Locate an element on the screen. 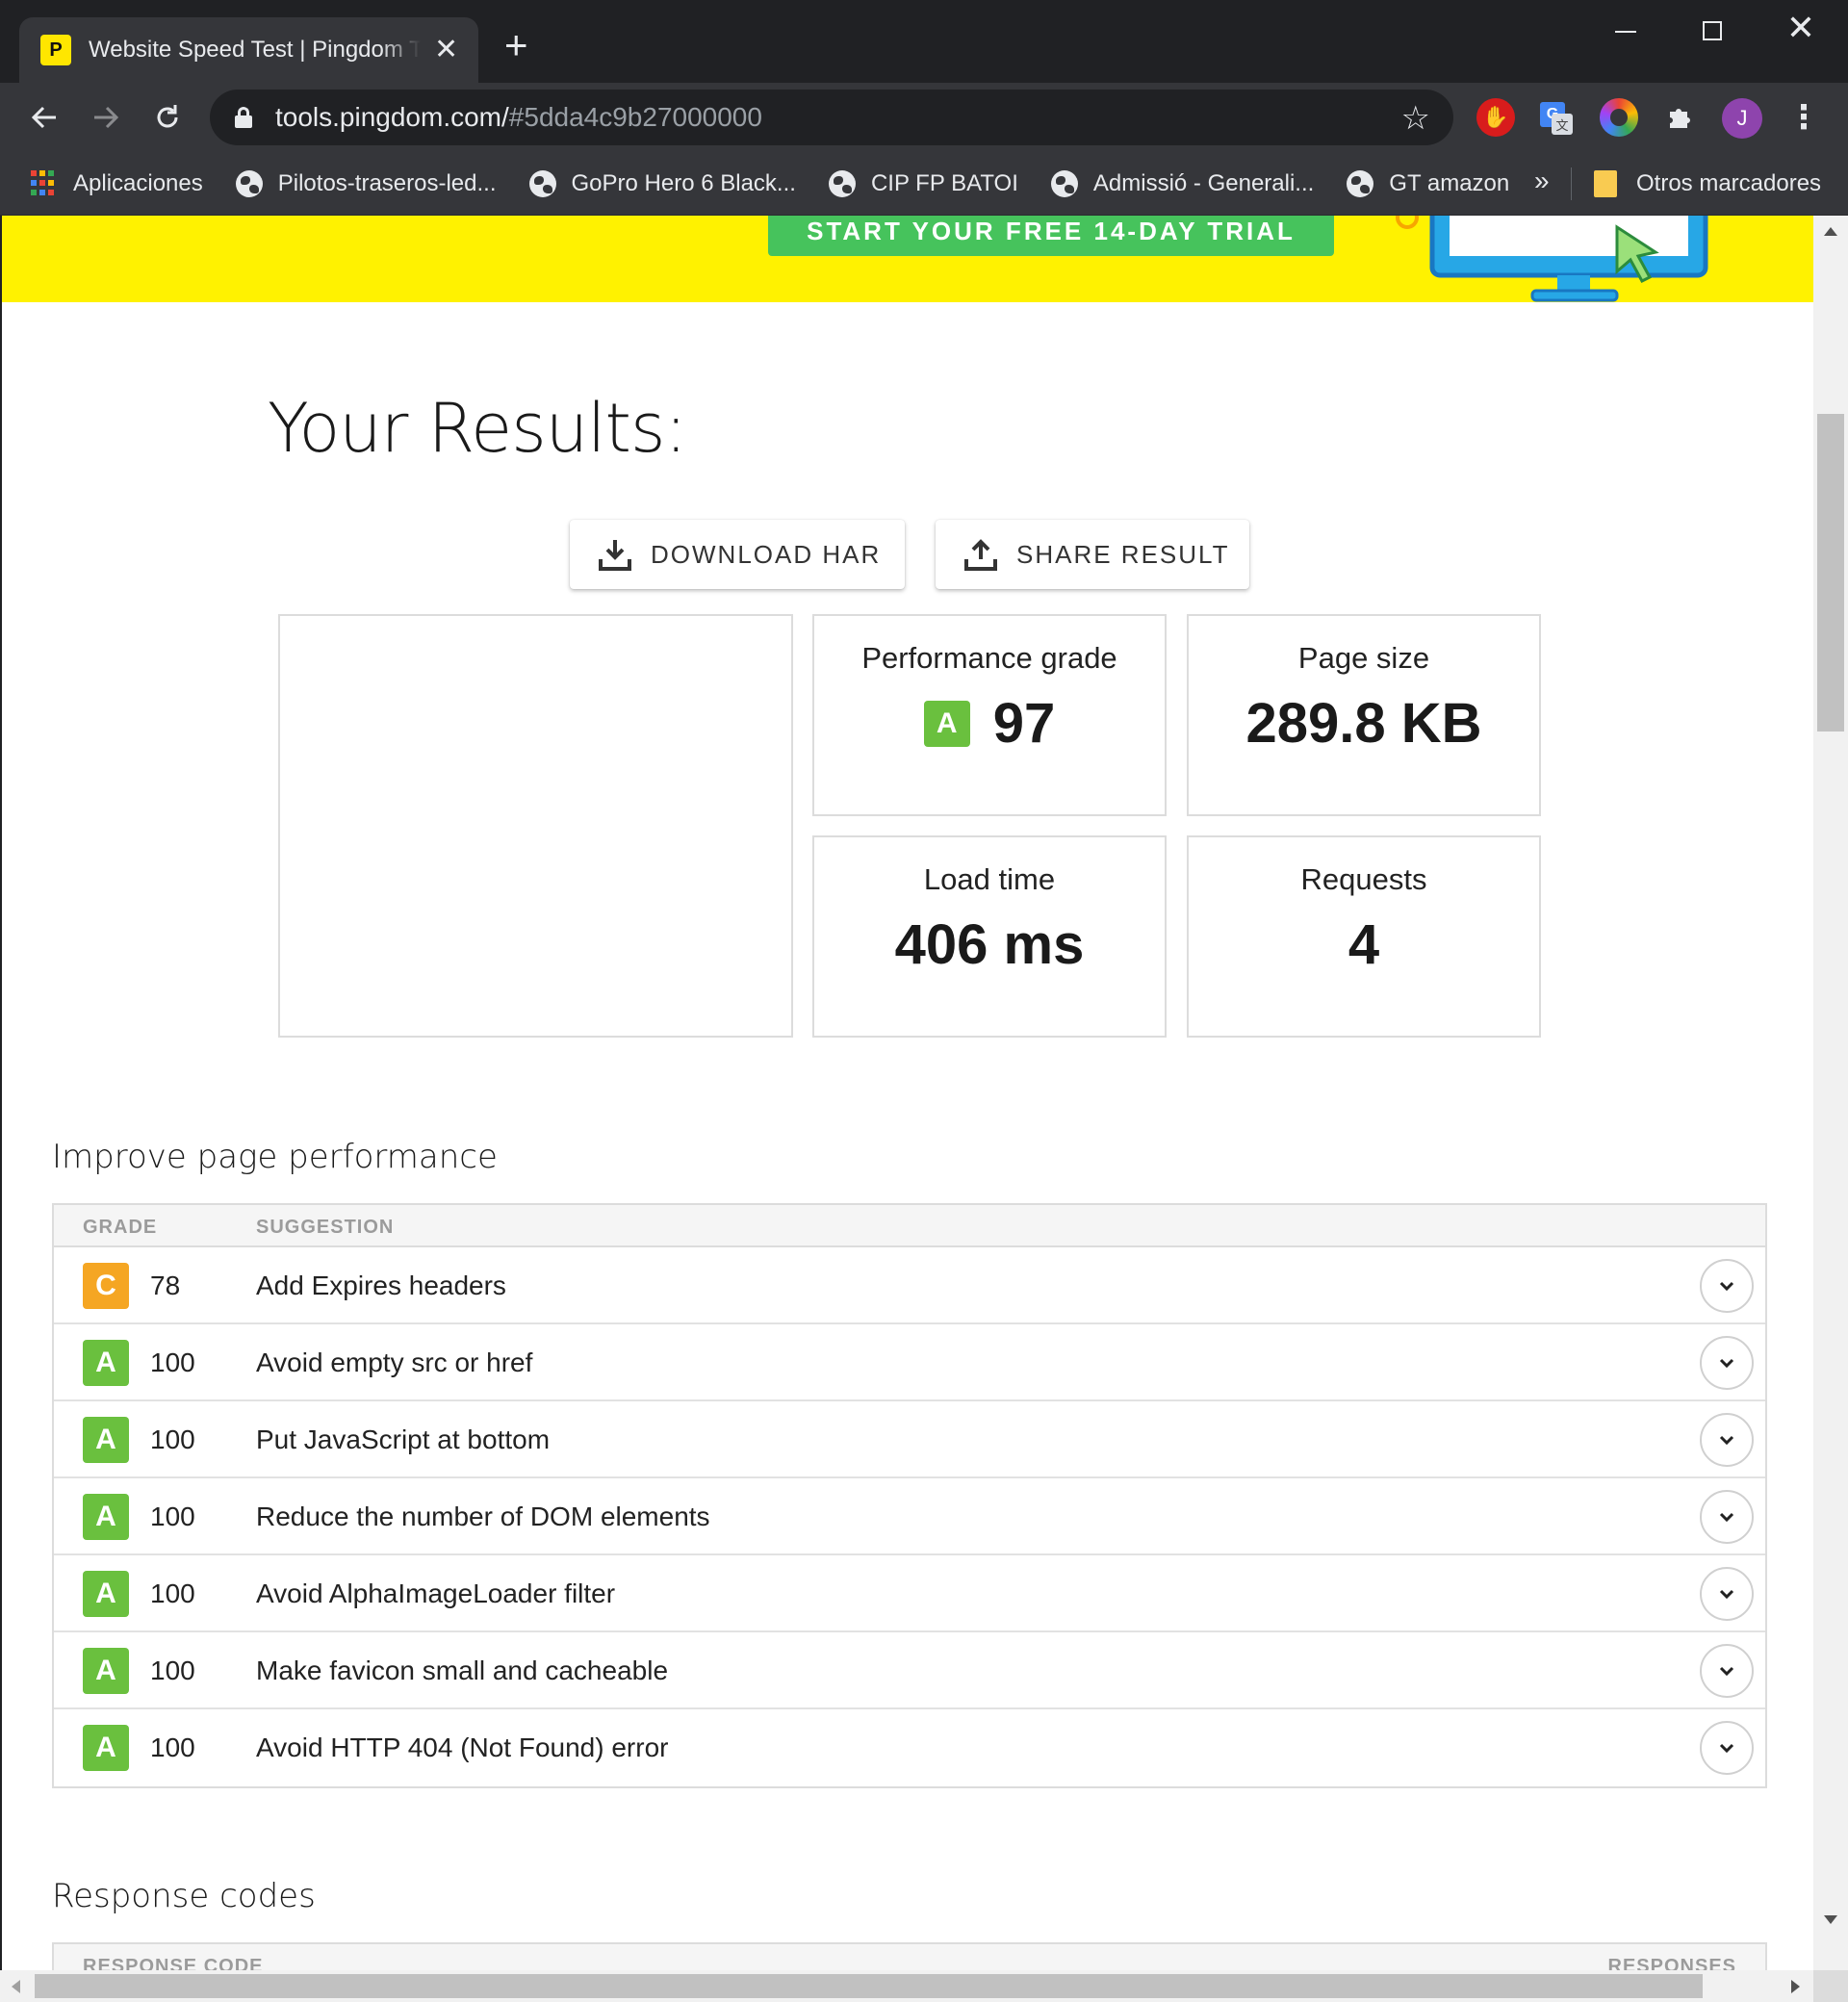 The image size is (1848, 2002). suggestion-text: Make favicon small and cacheable is located at coordinates (462, 1670).